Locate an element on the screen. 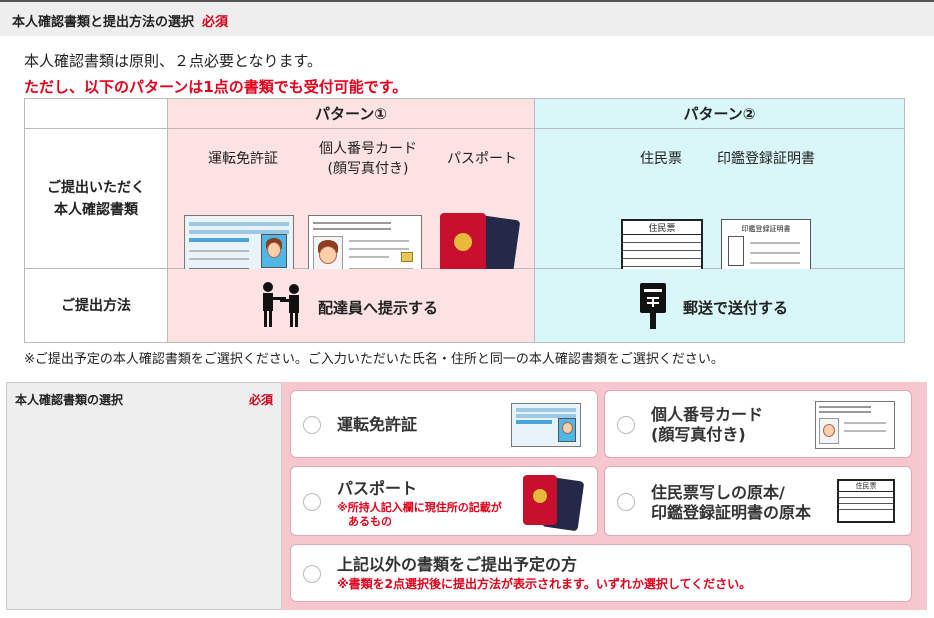 The width and height of the screenshot is (934, 618). pattern2-header: パターン② is located at coordinates (719, 113).